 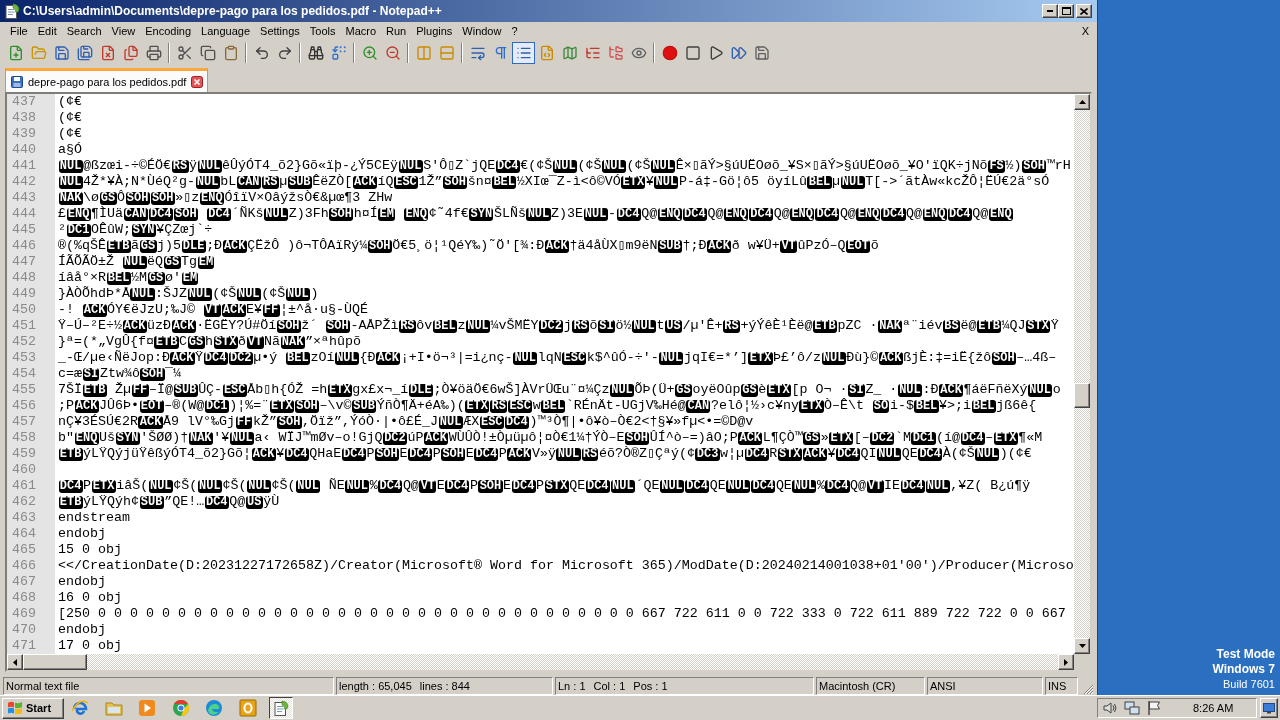 I want to click on code-text: µ, so click(x=283, y=182).